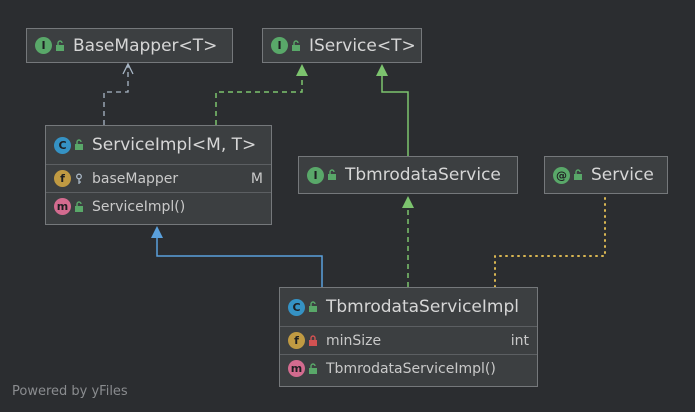 This screenshot has width=695, height=412. What do you see at coordinates (118, 93) in the screenshot?
I see `edge-serviceimpl-basemapper` at bounding box center [118, 93].